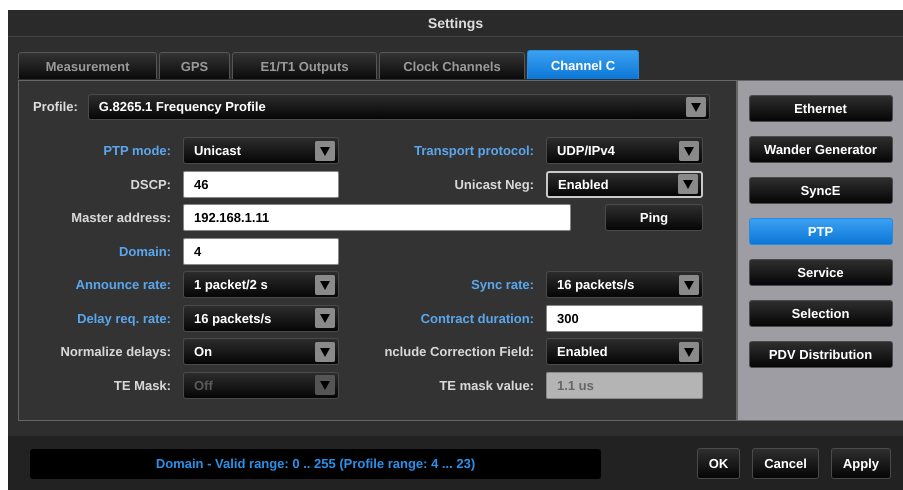  Describe the element at coordinates (452, 65) in the screenshot. I see `tab: Clock Channels` at that location.